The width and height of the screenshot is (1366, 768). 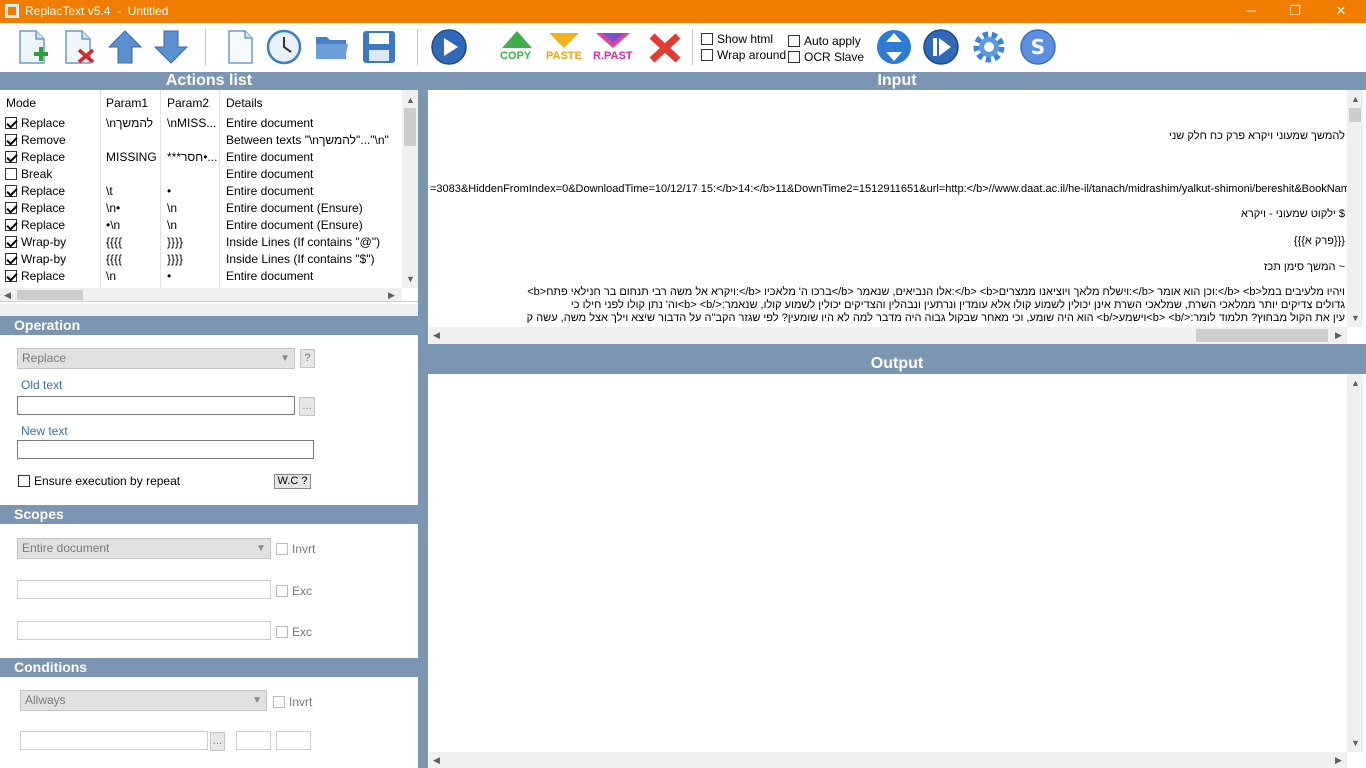 What do you see at coordinates (941, 47) in the screenshot?
I see `step-button` at bounding box center [941, 47].